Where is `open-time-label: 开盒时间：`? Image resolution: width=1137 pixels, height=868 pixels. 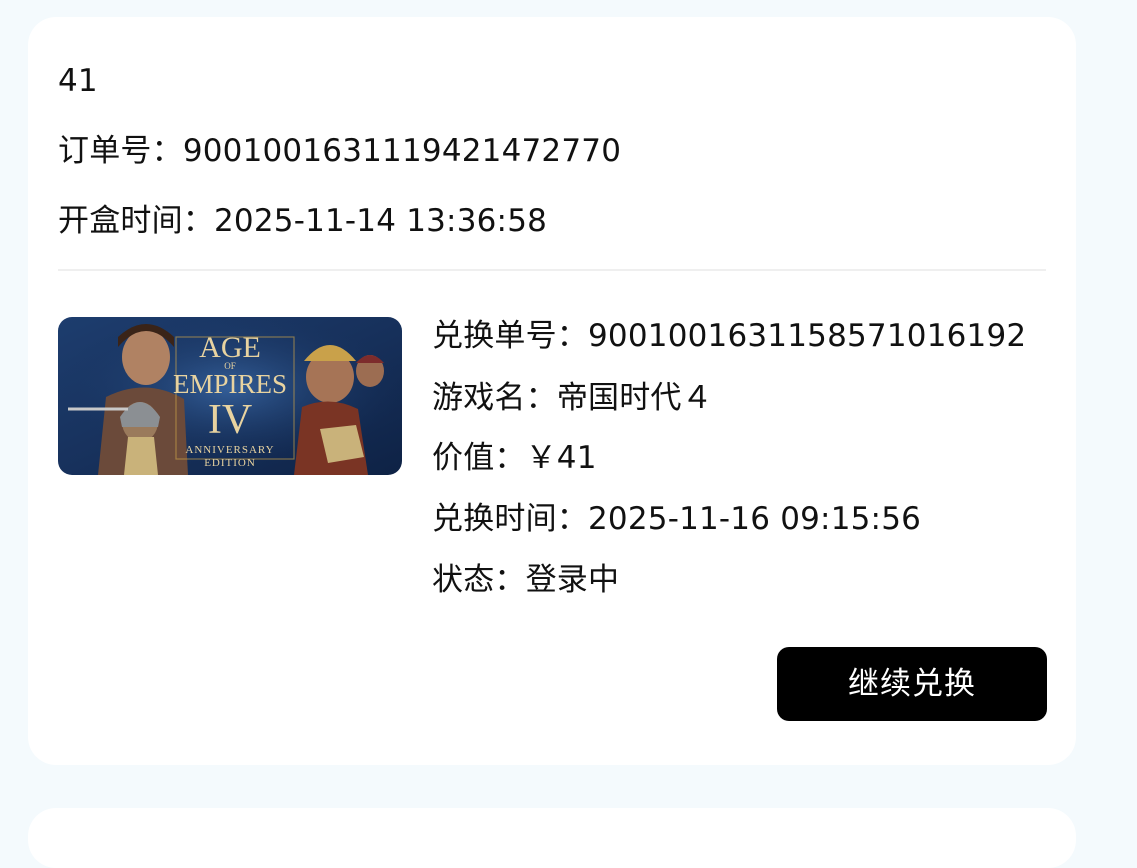 open-time-label: 开盒时间： is located at coordinates (136, 221).